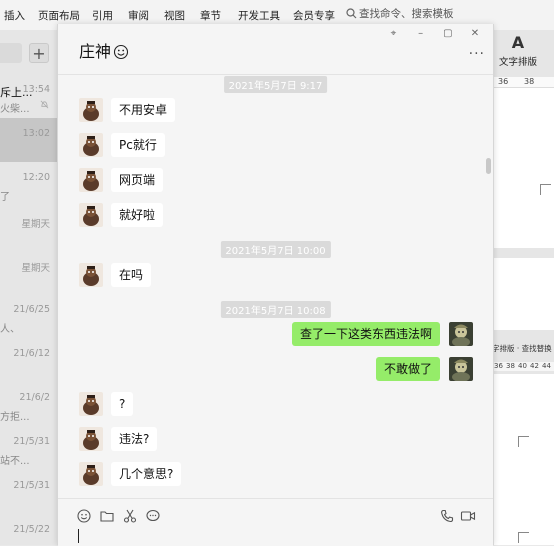 The height and width of the screenshot is (546, 554). What do you see at coordinates (130, 516) in the screenshot?
I see `scissors-icon` at bounding box center [130, 516].